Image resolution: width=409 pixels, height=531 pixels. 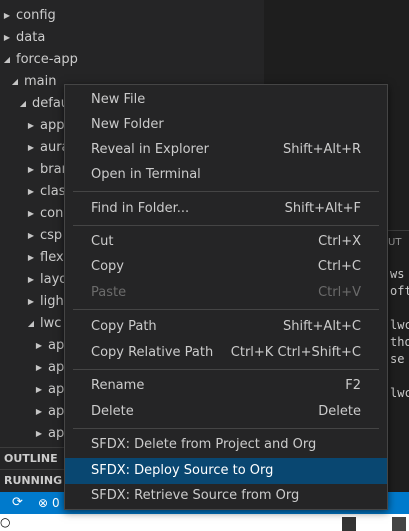 I want to click on menu-item-copy-relative-path: Copy Relative Path Ctrl+K Ctrl+Shift+C, so click(x=226, y=353).